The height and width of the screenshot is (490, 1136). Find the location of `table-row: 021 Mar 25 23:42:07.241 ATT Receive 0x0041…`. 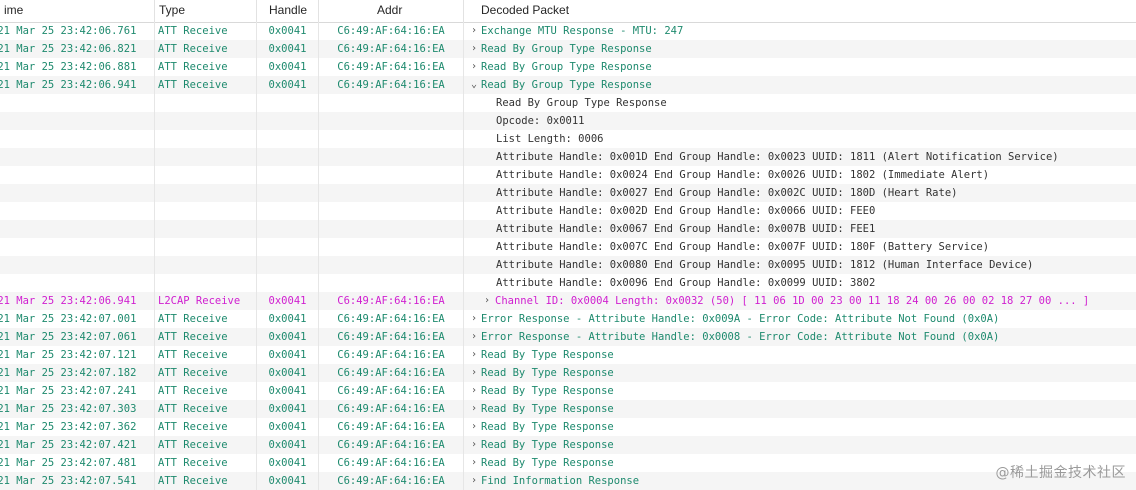

table-row: 021 Mar 25 23:42:07.241 ATT Receive 0x0041… is located at coordinates (568, 391).